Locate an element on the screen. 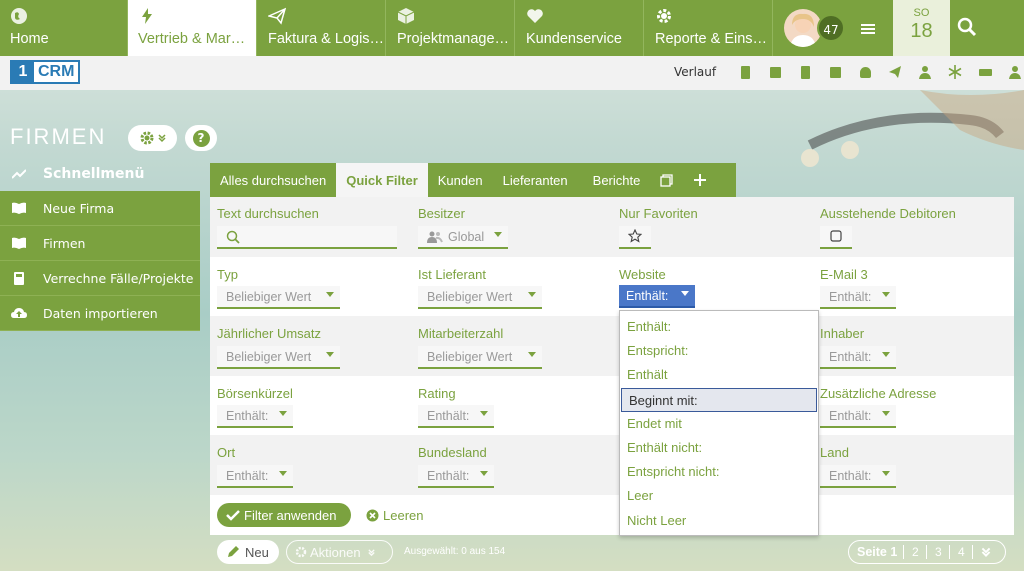 This screenshot has height=571, width=1024. tab-home: Home is located at coordinates (64, 28).